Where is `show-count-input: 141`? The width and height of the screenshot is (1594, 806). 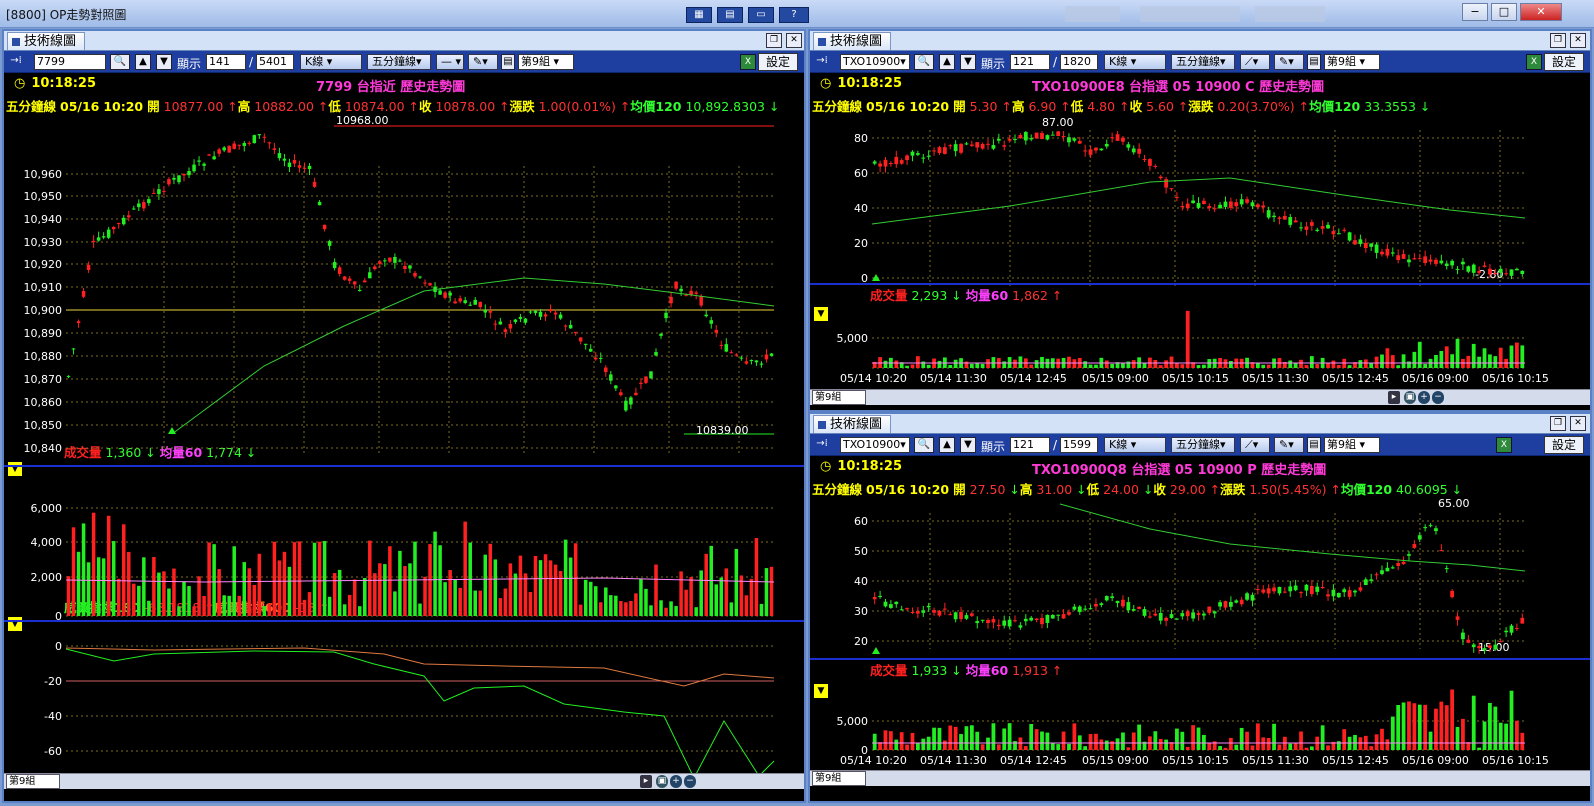
show-count-input: 141 is located at coordinates (226, 62).